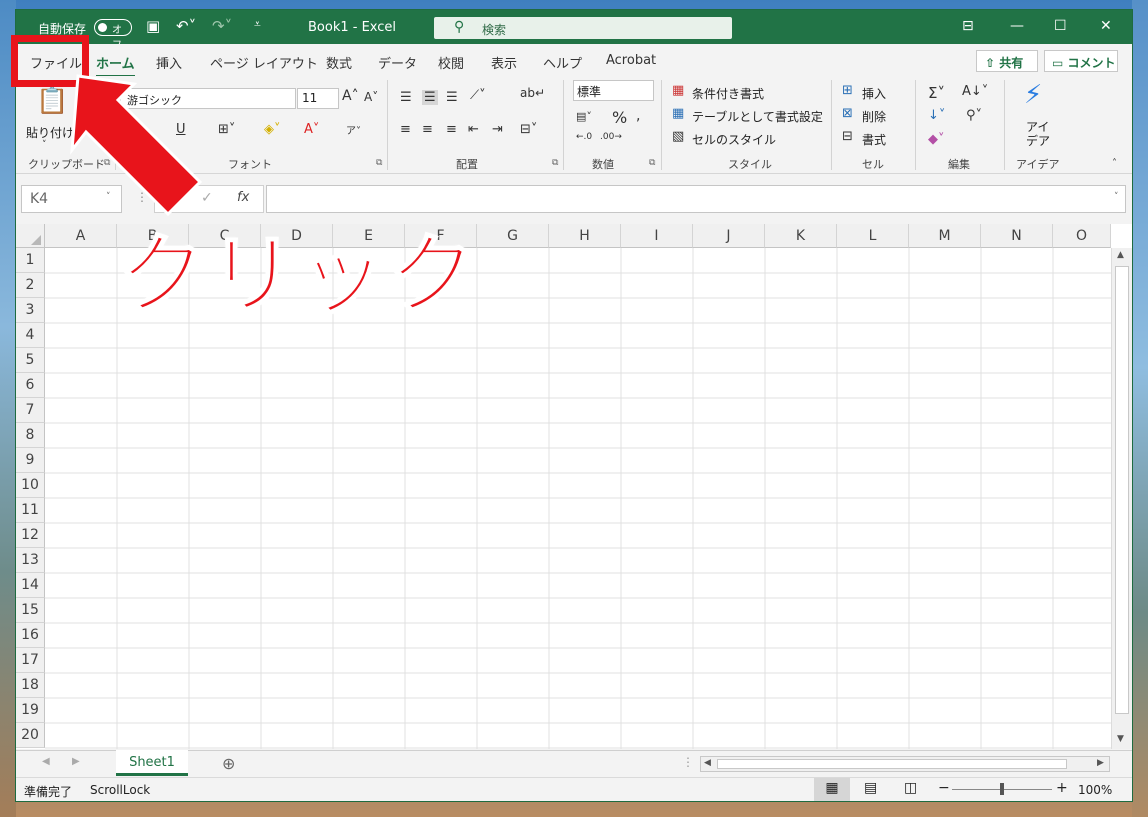 The width and height of the screenshot is (1148, 817). I want to click on enter-icon: ✓, so click(207, 198).